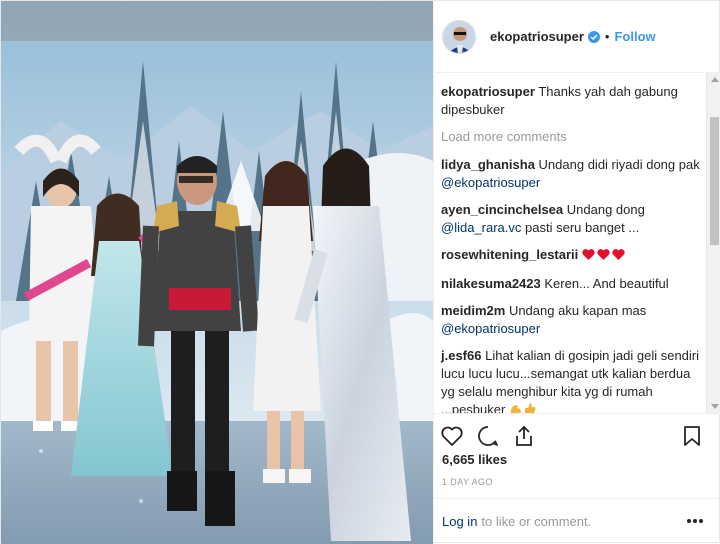 The width and height of the screenshot is (720, 544). What do you see at coordinates (473, 310) in the screenshot?
I see `comment-username: meidim2m` at bounding box center [473, 310].